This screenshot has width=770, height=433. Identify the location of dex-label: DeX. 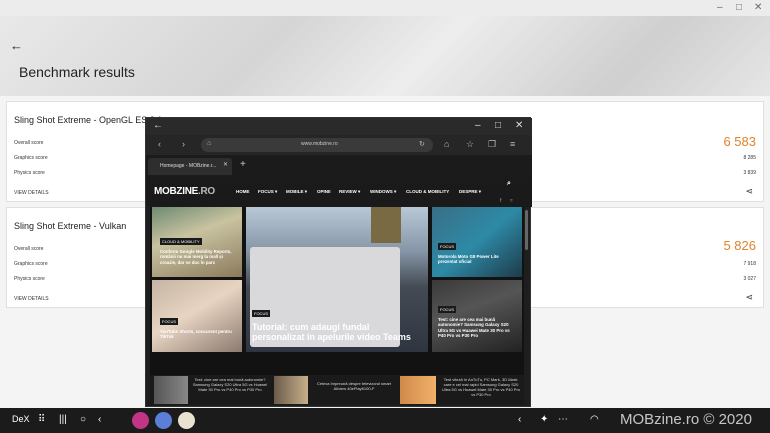
(21, 419).